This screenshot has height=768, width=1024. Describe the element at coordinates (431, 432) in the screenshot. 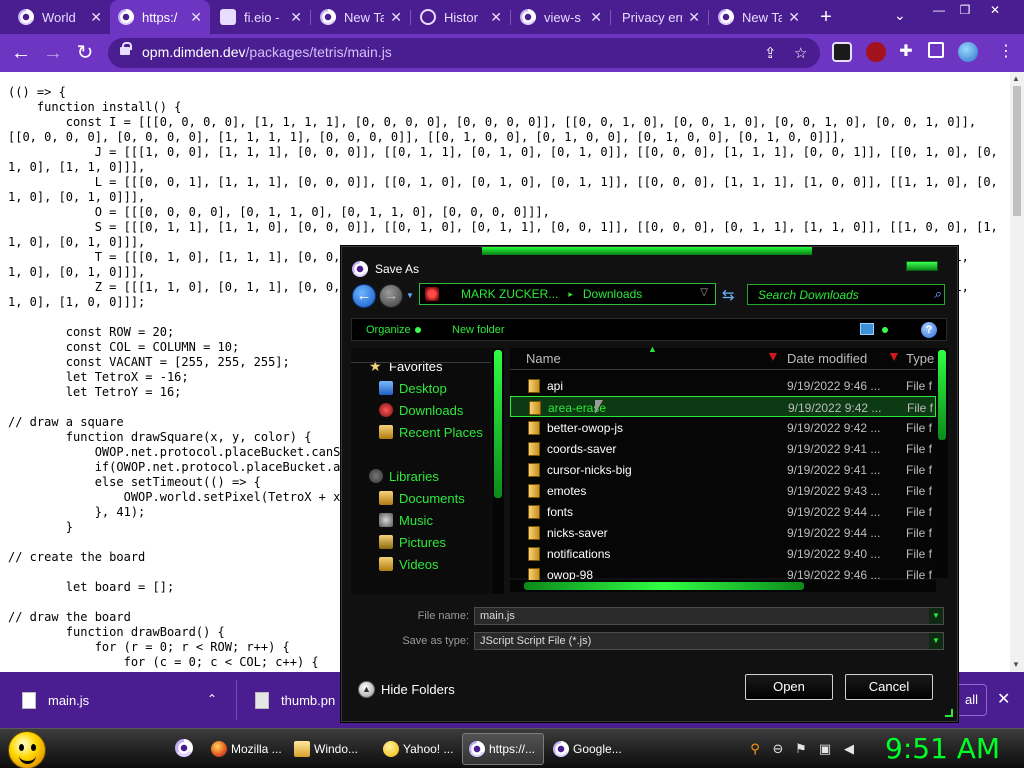

I see `nav-item-recent-places: Recent Places` at that location.